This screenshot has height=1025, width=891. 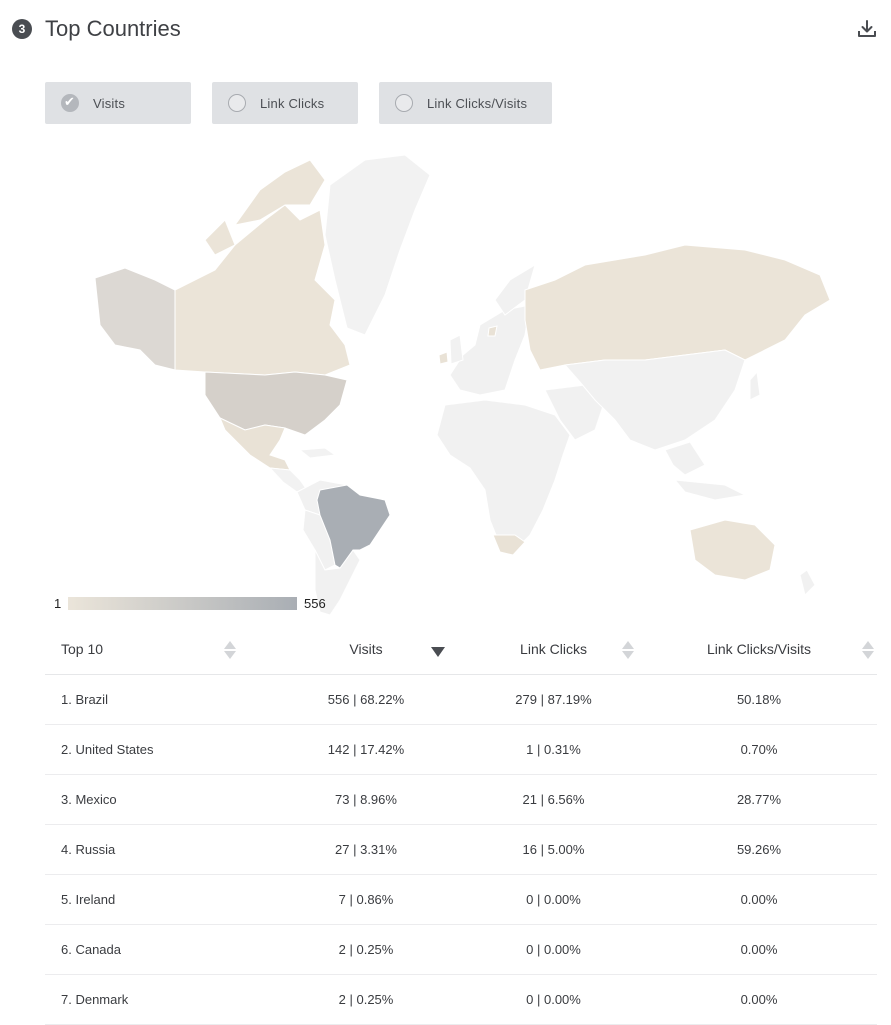 What do you see at coordinates (82, 649) in the screenshot?
I see `column-header-label: Top 10` at bounding box center [82, 649].